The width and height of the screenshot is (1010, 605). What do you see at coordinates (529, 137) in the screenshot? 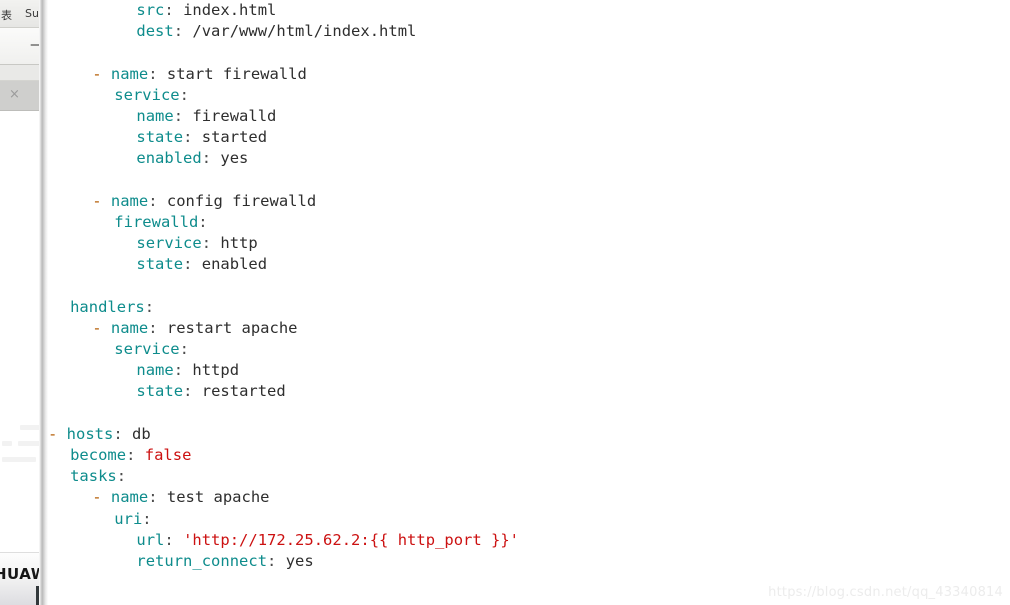
I see `code-line: state: started` at bounding box center [529, 137].